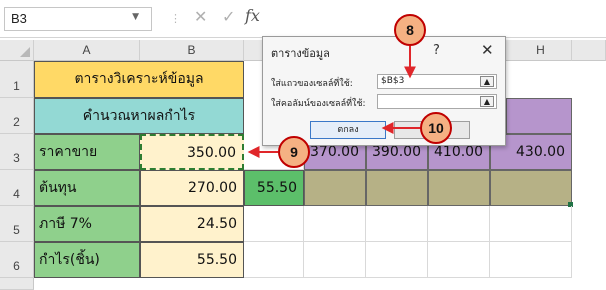 The width and height of the screenshot is (606, 290). What do you see at coordinates (436, 50) in the screenshot?
I see `help-icon: ?` at bounding box center [436, 50].